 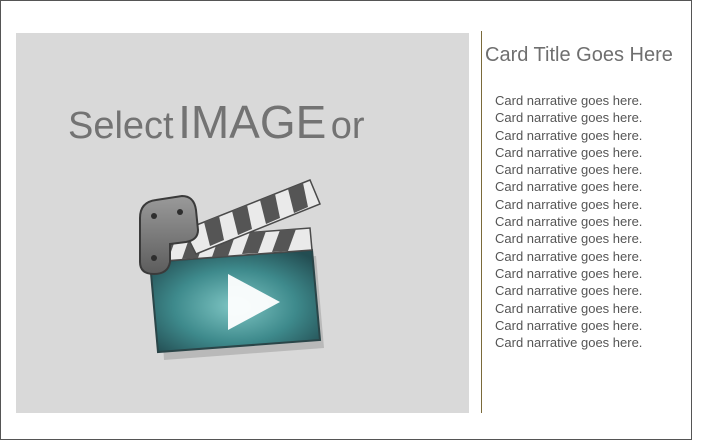 What do you see at coordinates (227, 265) in the screenshot?
I see `video-clapperboard-icon` at bounding box center [227, 265].